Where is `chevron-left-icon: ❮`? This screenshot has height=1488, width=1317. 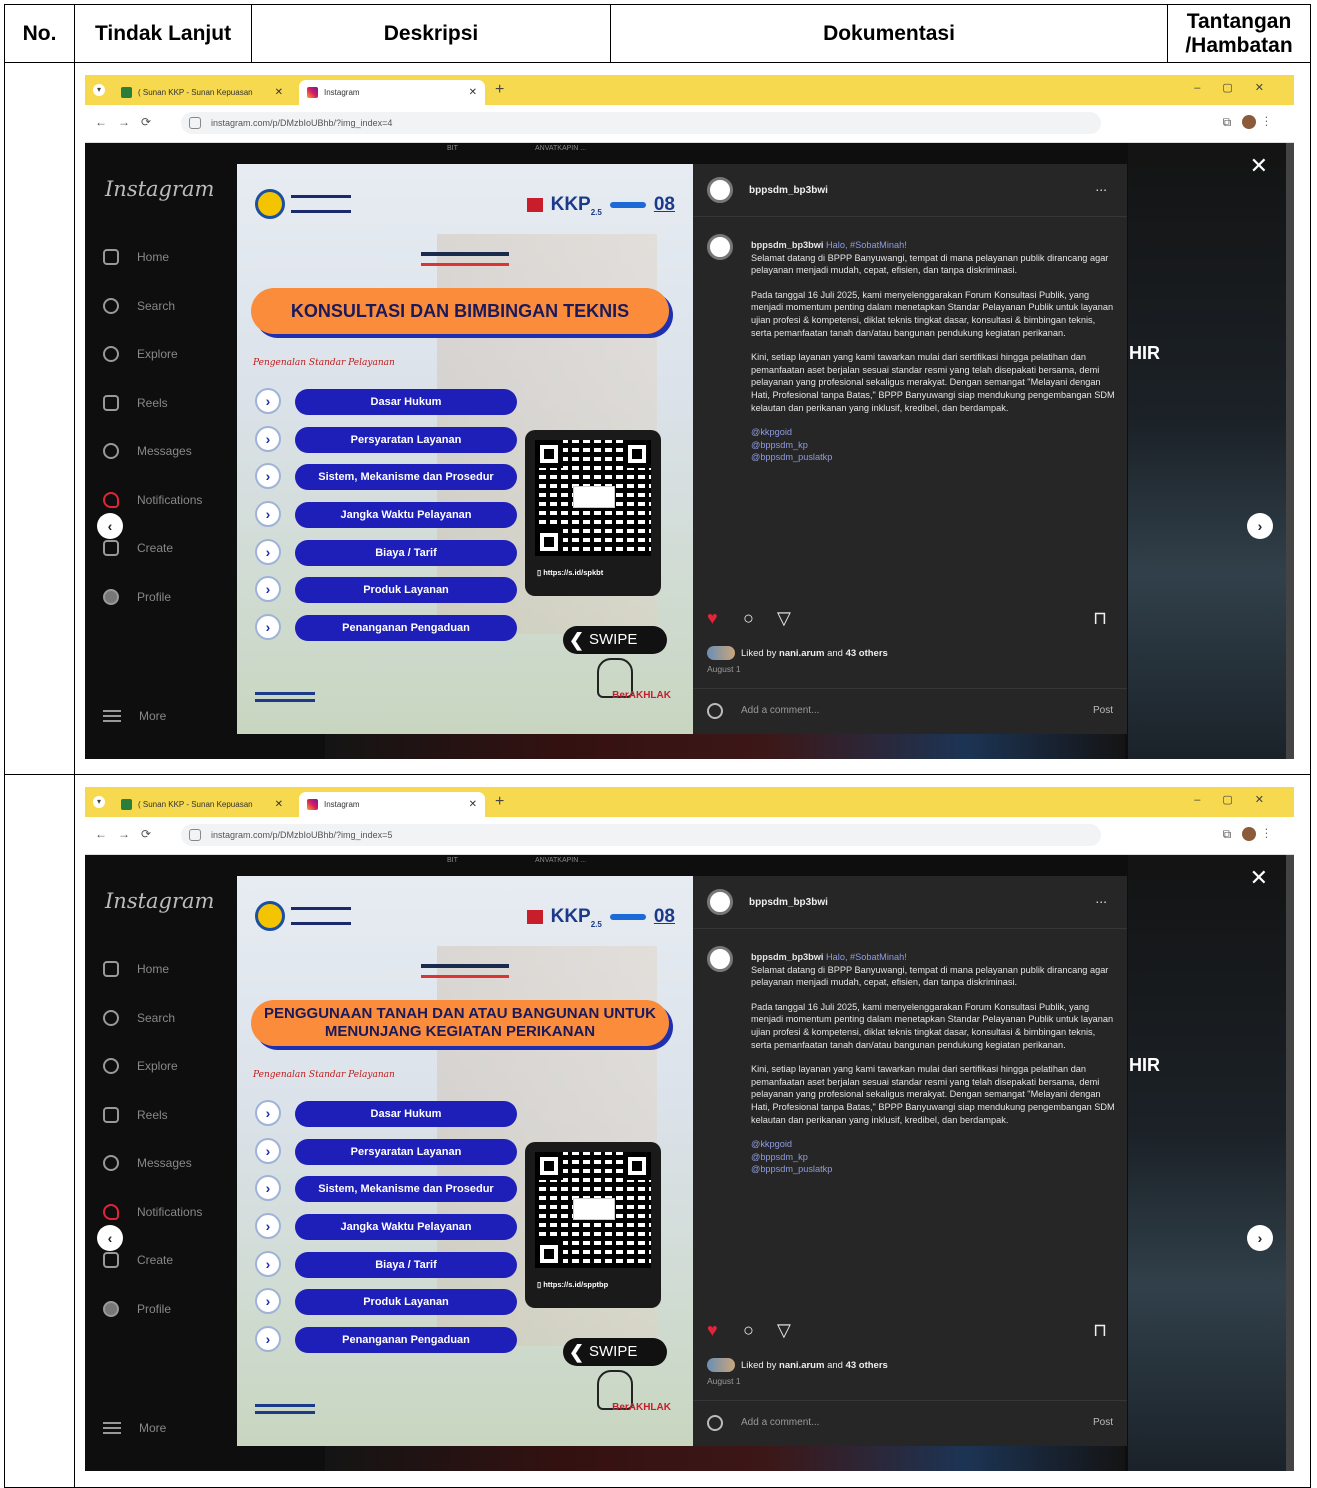 chevron-left-icon: ❮ is located at coordinates (577, 640).